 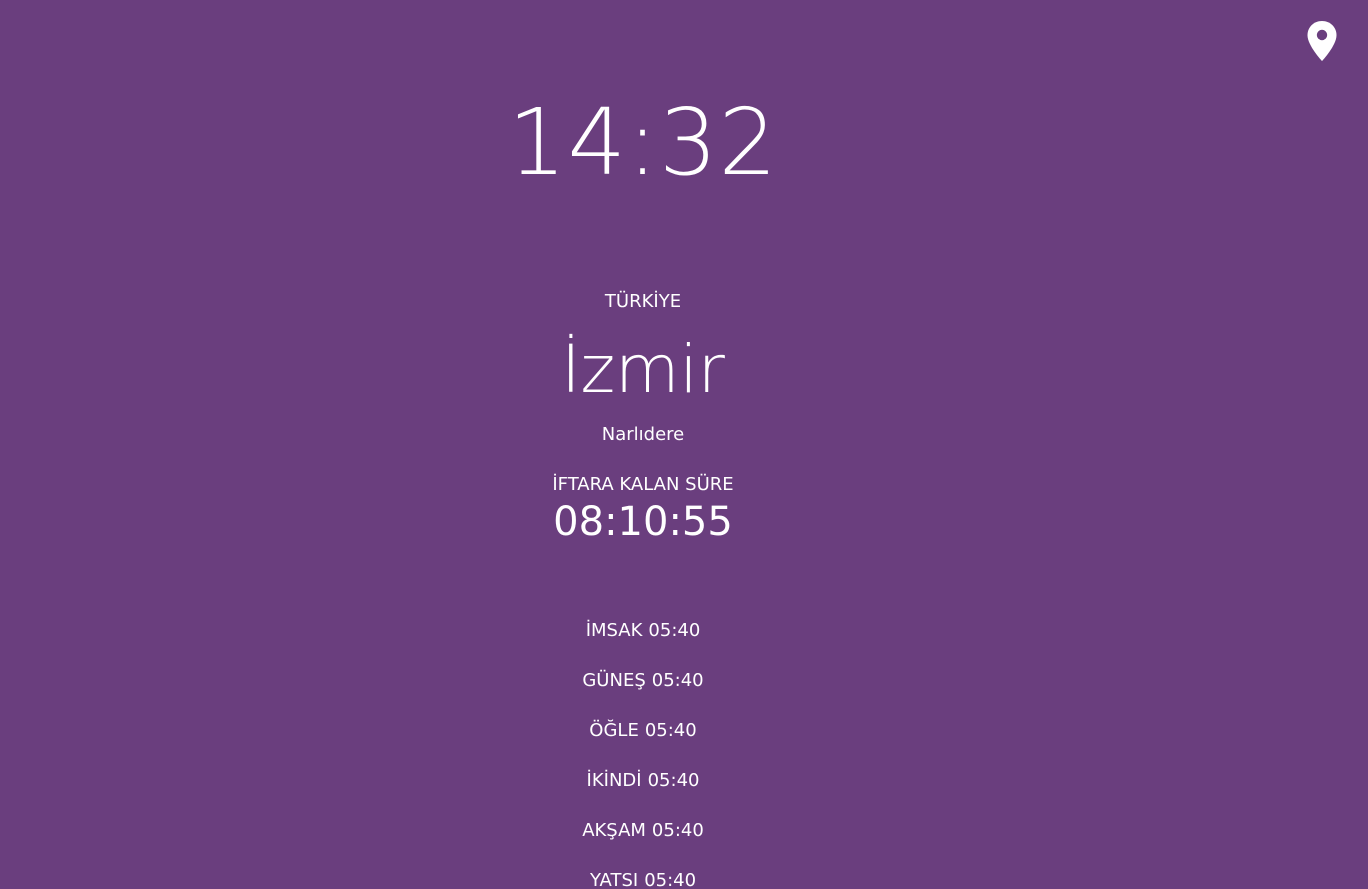 What do you see at coordinates (643, 743) in the screenshot?
I see `prayer-time-ogle: ÖĞLE 05:40` at bounding box center [643, 743].